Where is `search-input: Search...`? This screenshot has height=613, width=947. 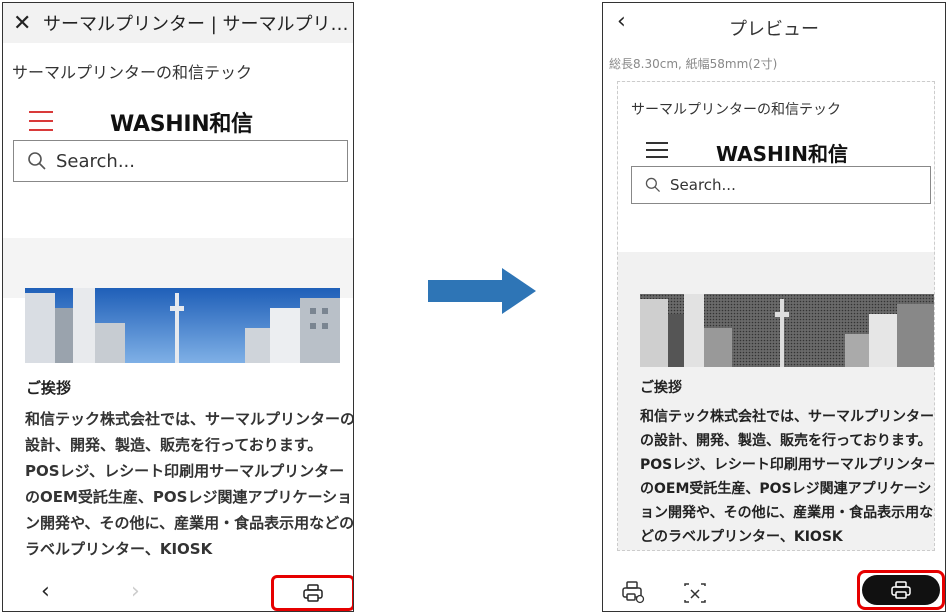
search-input: Search... is located at coordinates (180, 161).